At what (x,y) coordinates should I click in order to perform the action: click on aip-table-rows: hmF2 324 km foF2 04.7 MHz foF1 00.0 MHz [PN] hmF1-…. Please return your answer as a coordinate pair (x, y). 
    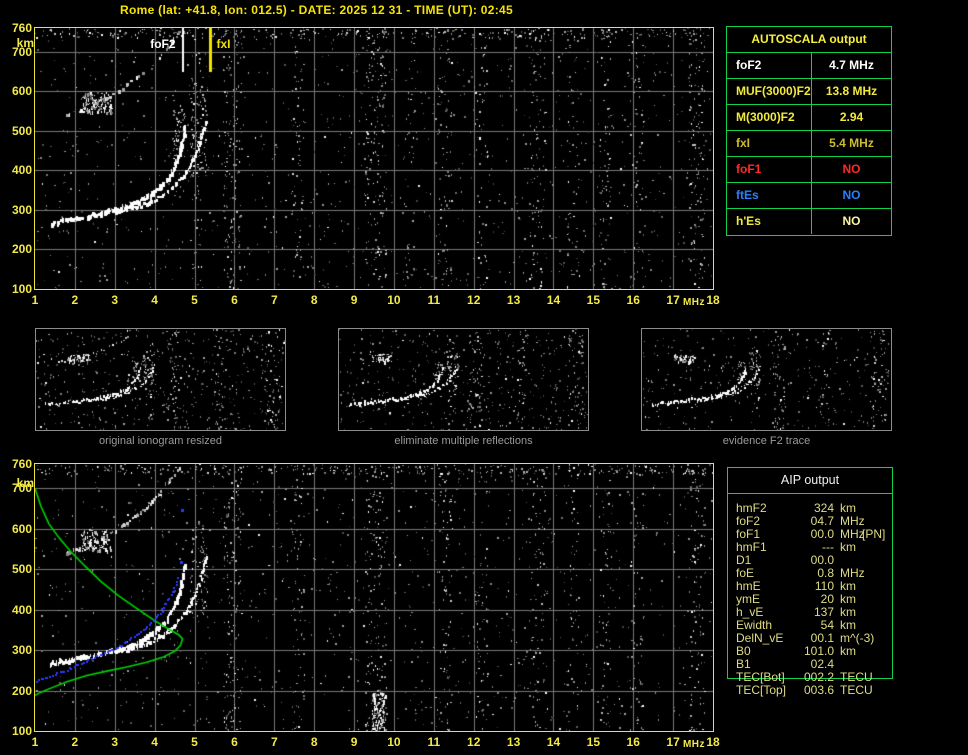
    Looking at the image, I should click on (810, 595).